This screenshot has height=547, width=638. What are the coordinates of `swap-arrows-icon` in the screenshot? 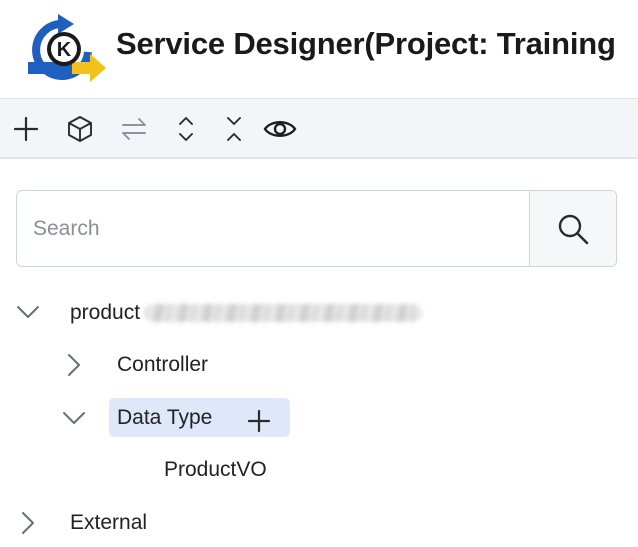 It's located at (134, 129).